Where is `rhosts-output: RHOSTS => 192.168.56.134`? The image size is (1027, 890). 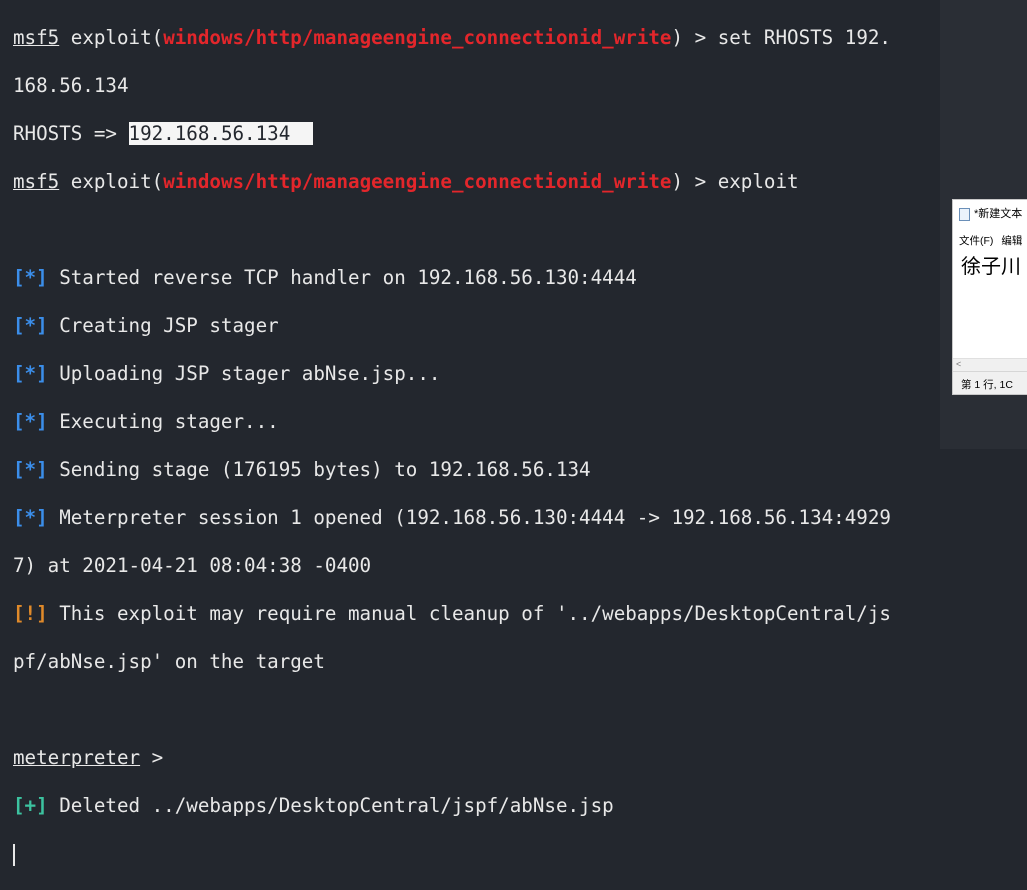
rhosts-output: RHOSTS => 192.168.56.134 is located at coordinates (476, 134).